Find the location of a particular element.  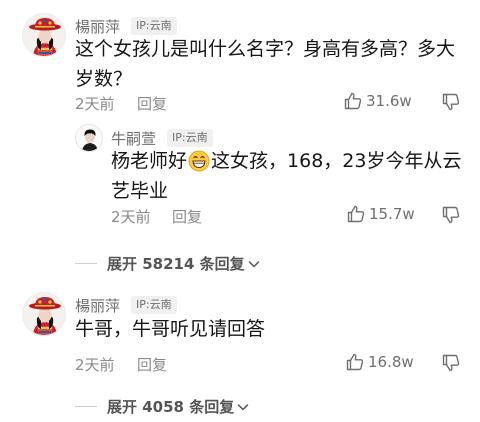

comment-text-line: 这个女孩儿是叫什么名字？身高有多高？多大 is located at coordinates (265, 49).